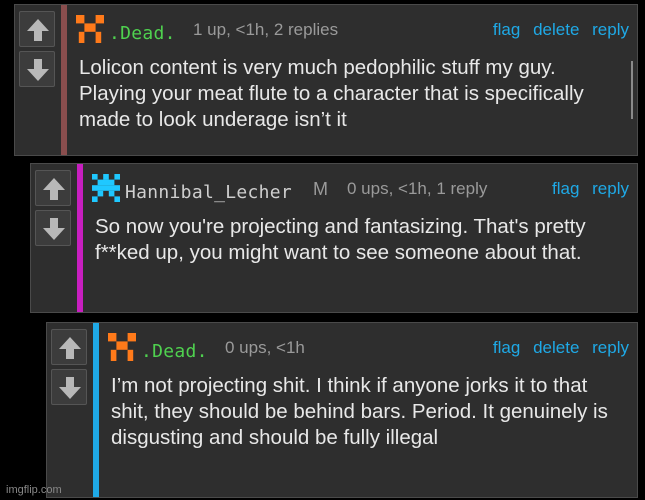  I want to click on moderator-badge: M, so click(320, 189).